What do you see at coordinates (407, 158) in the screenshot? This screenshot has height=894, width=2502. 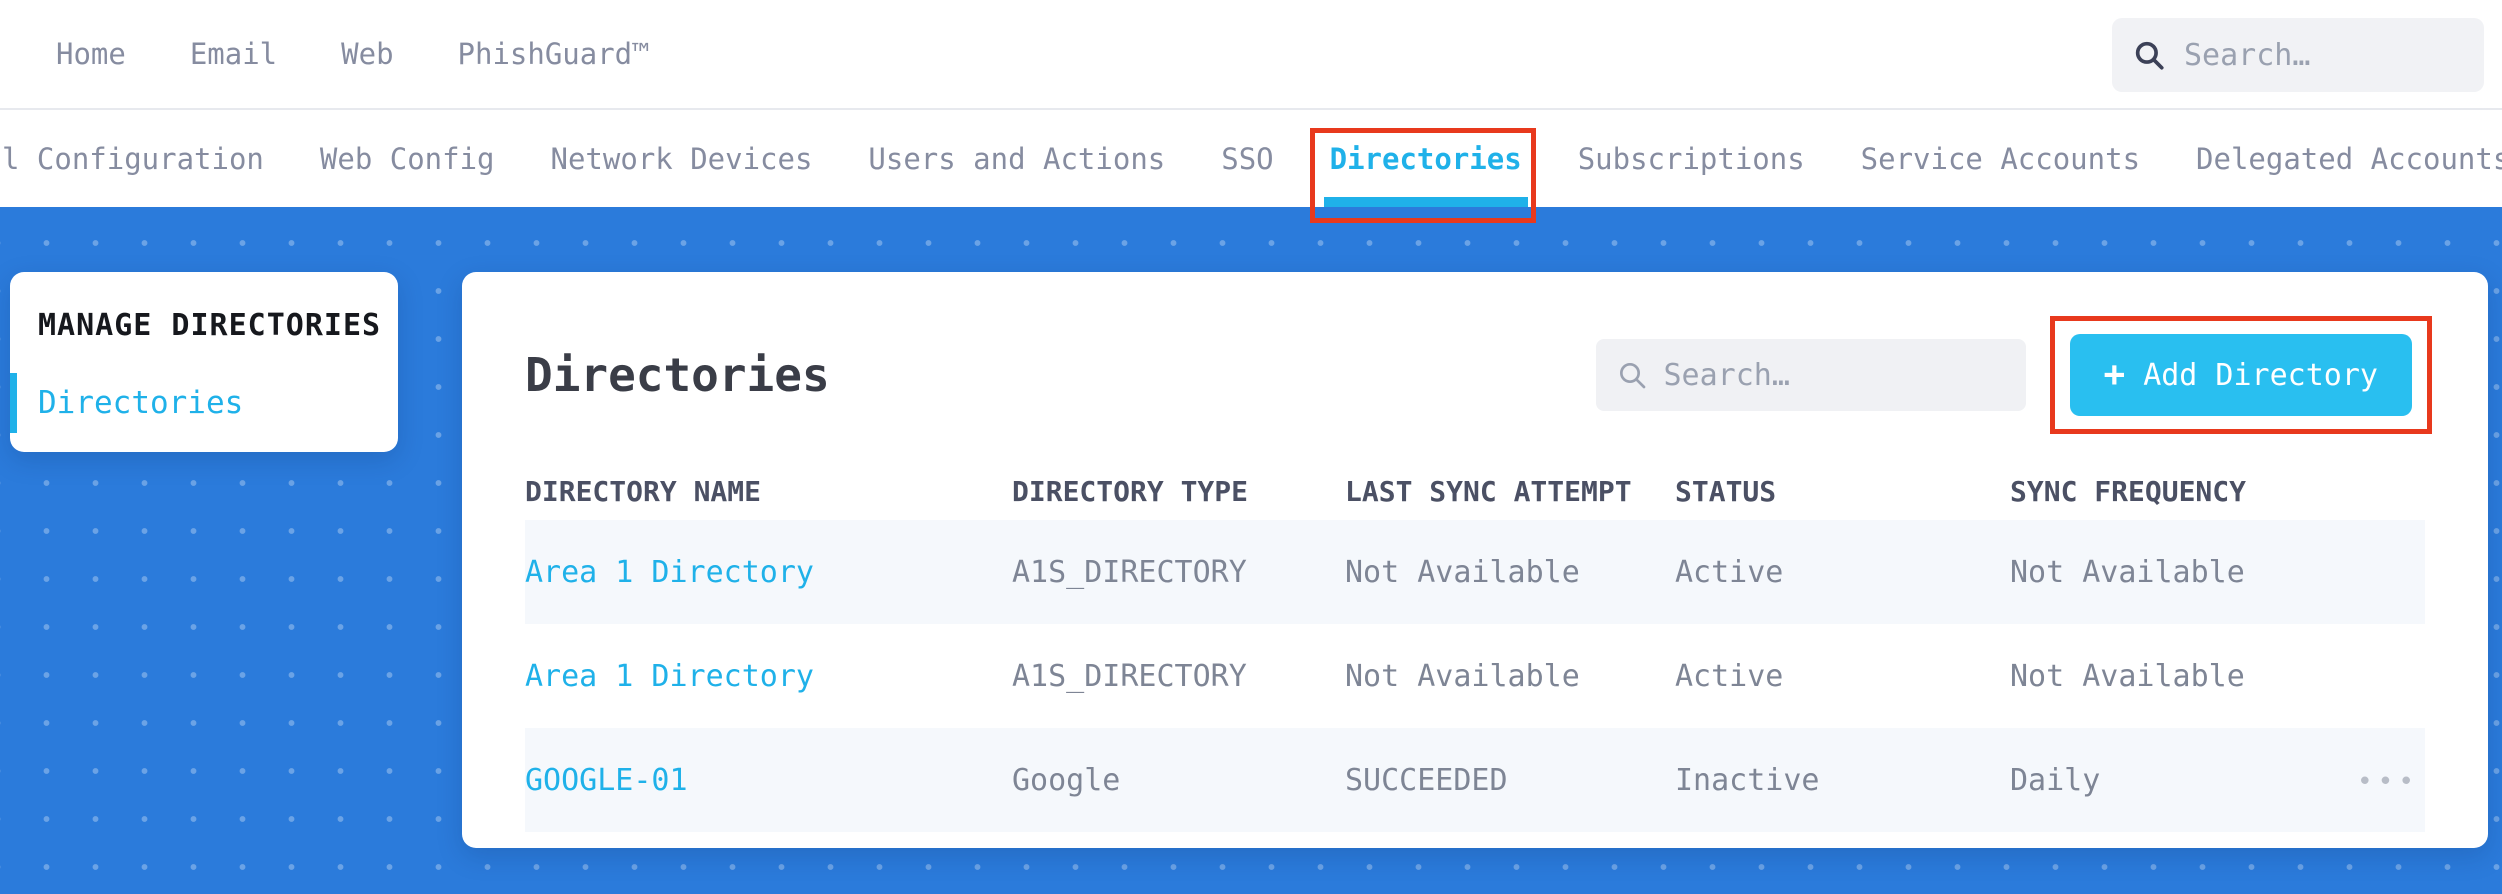 I see `sub-nav-tab-web-config: Web Config` at bounding box center [407, 158].